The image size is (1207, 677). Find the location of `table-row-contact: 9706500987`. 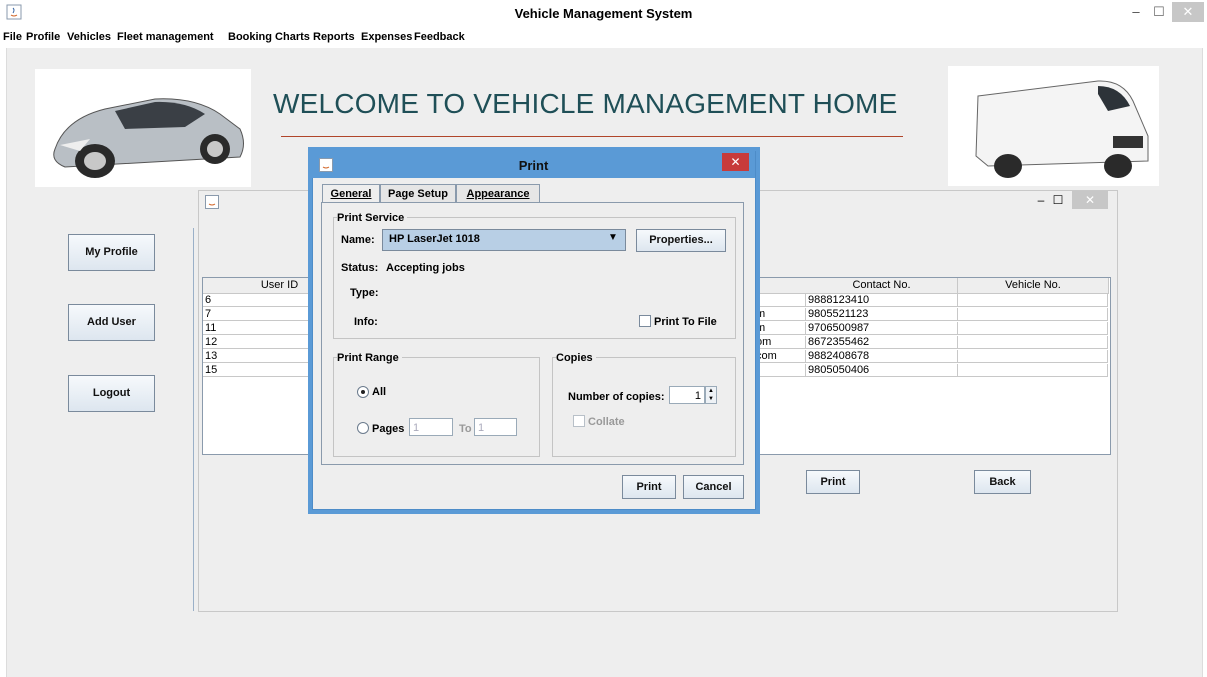

table-row-contact: 9706500987 is located at coordinates (882, 328).